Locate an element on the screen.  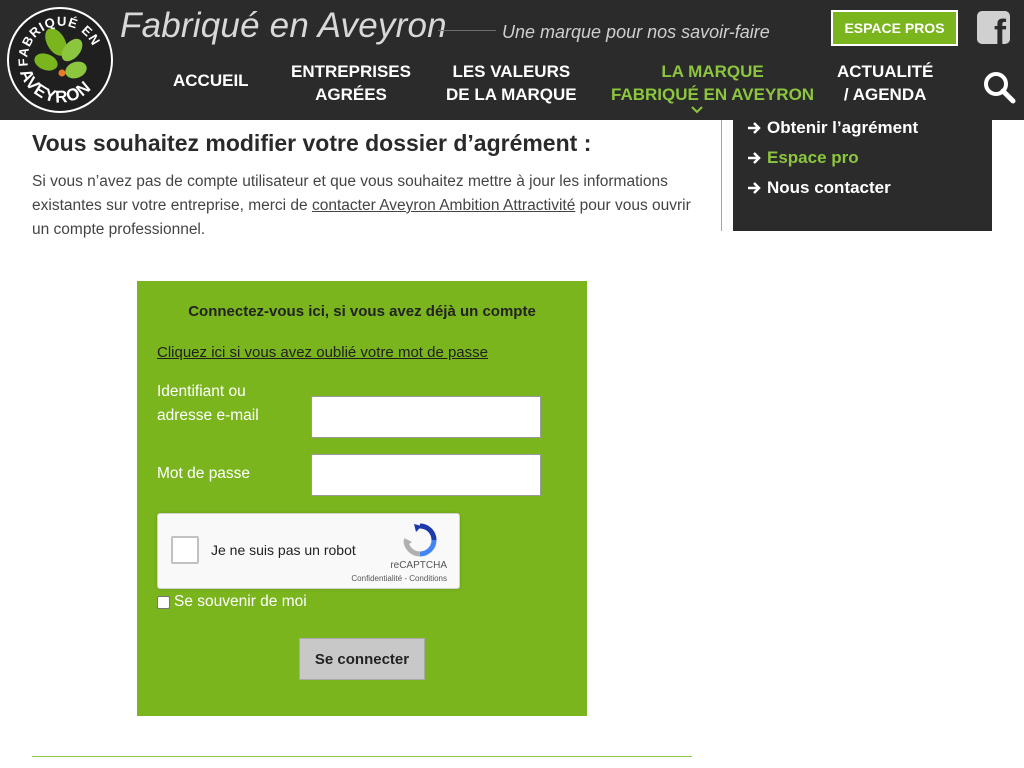
chevron-down-icon is located at coordinates (697, 110).